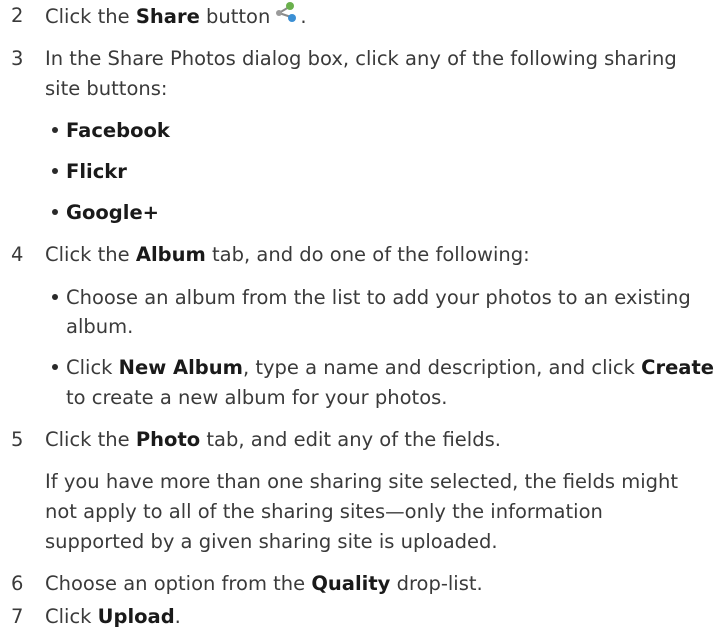 This screenshot has width=715, height=632. Describe the element at coordinates (436, 583) in the screenshot. I see `step-text: drop-list.` at that location.